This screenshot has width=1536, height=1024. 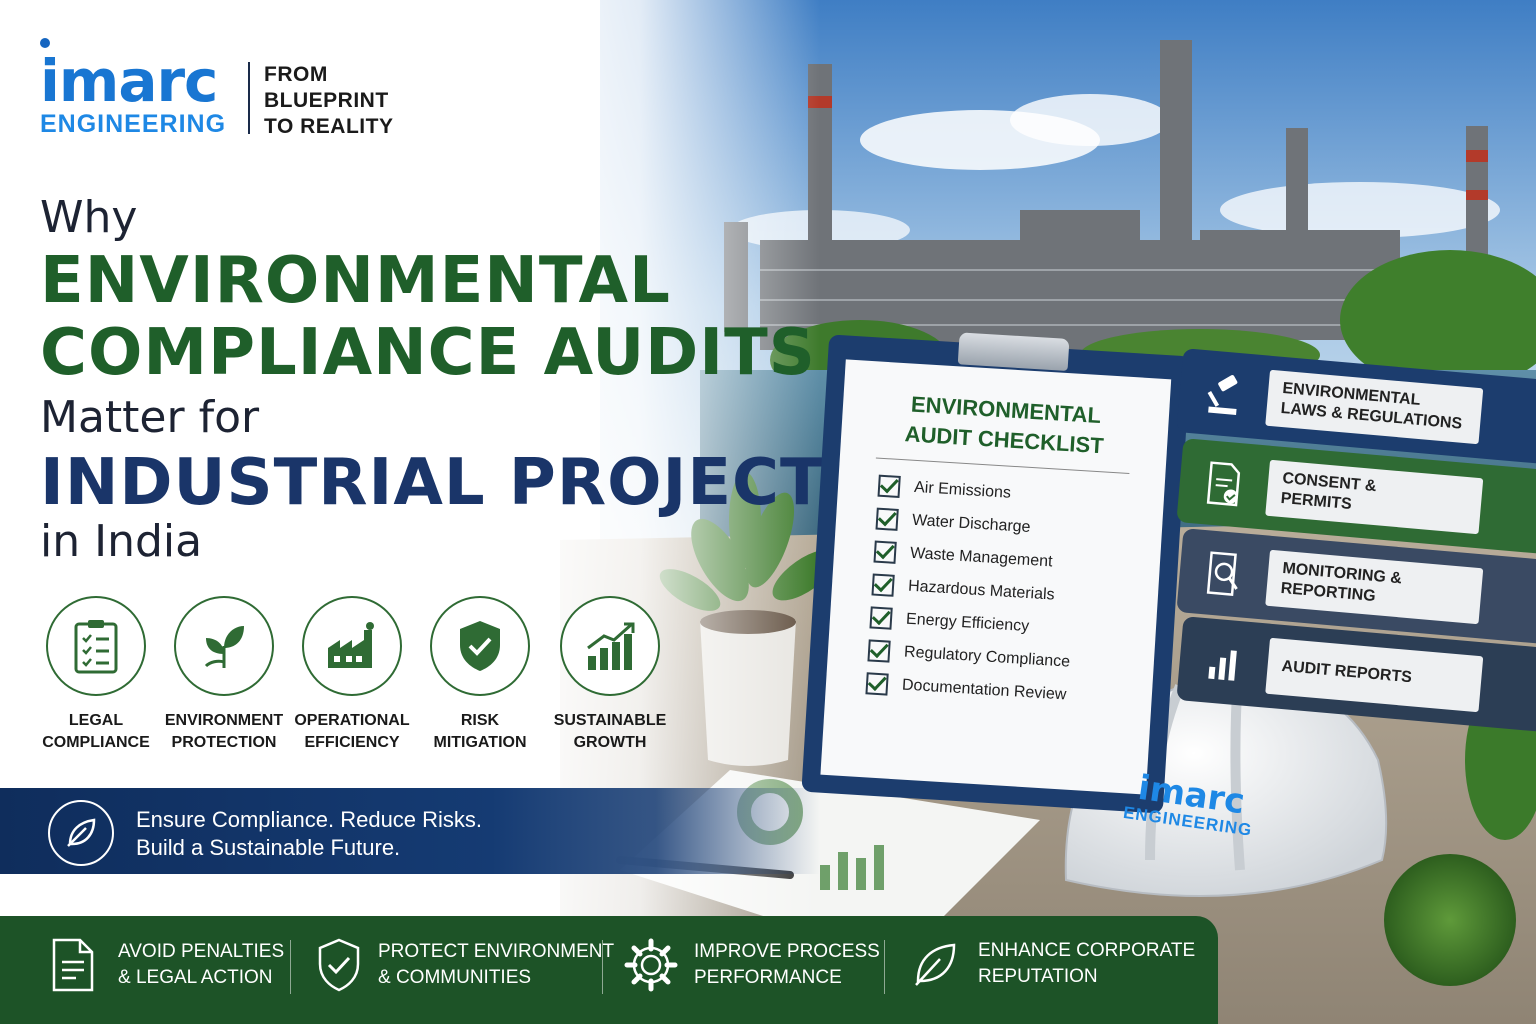 I want to click on benefit-protect-environment: PROTECT ENVIRONMENT & COMMUNITIES, so click(x=465, y=965).